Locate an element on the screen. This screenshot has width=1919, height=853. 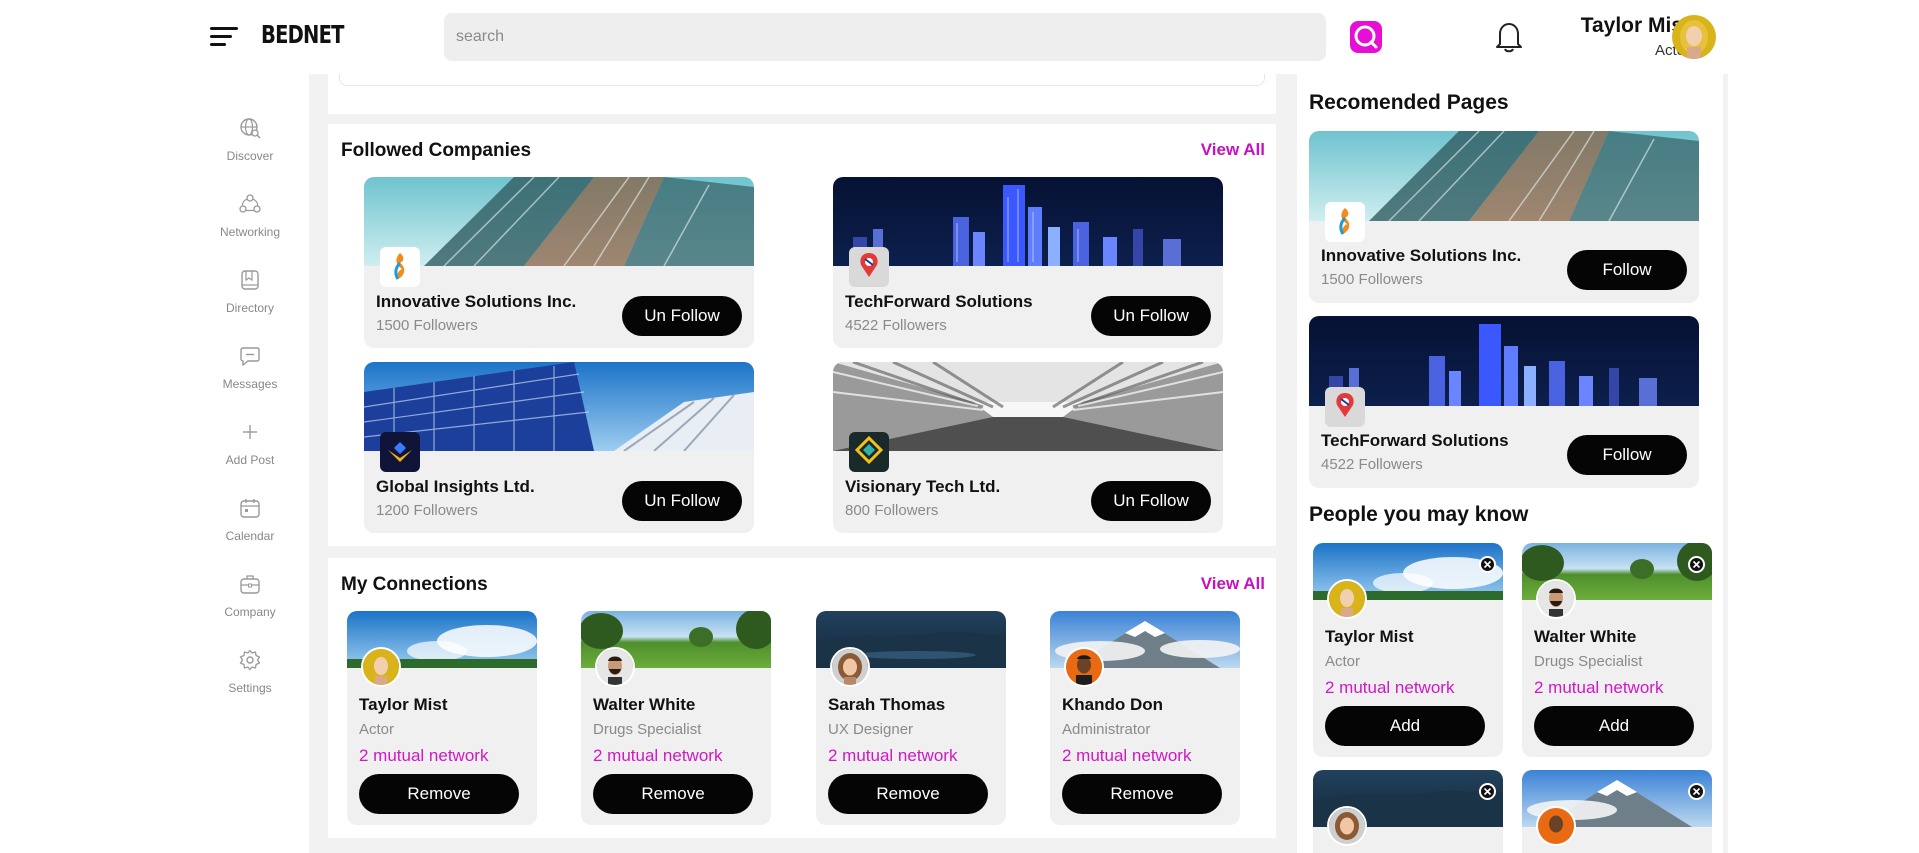
sidebar-item-directory: Directory is located at coordinates (250, 304).